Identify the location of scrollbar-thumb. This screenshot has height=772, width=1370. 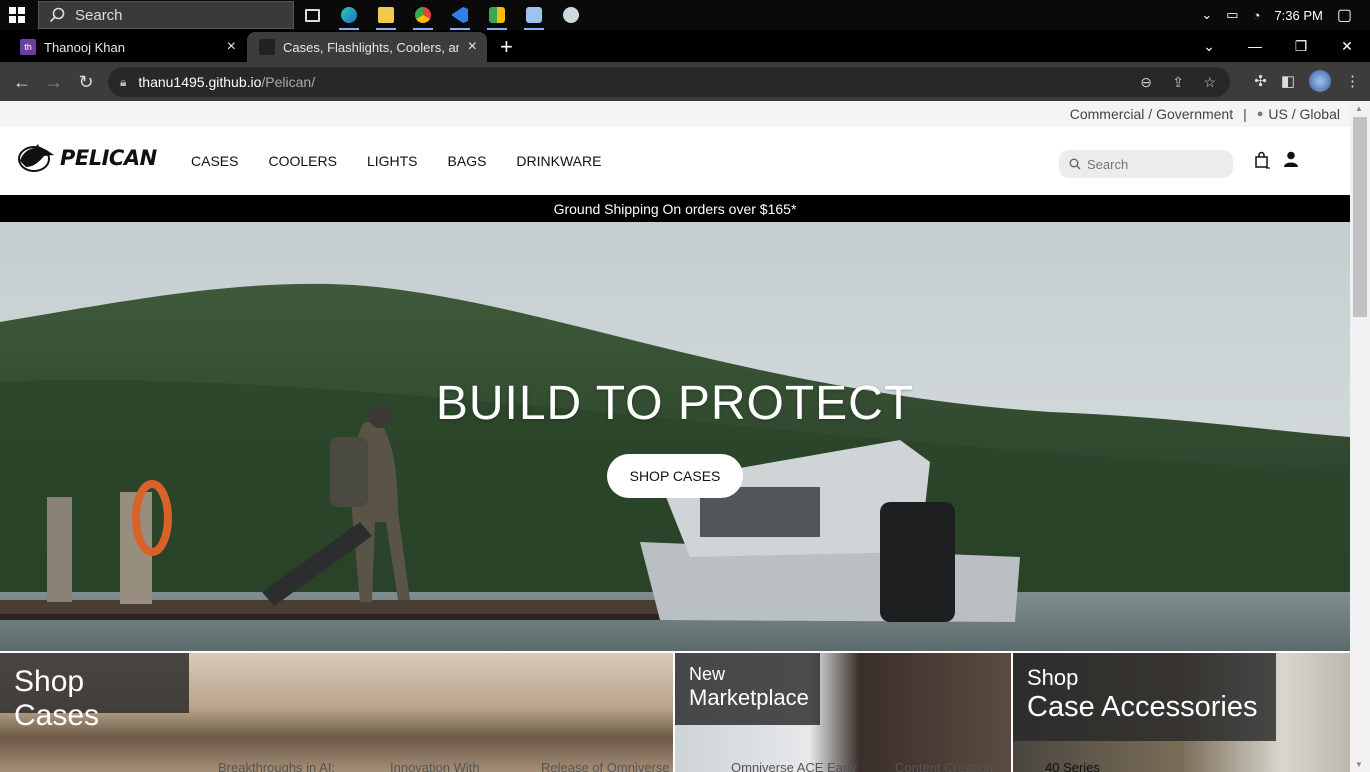
(1360, 217).